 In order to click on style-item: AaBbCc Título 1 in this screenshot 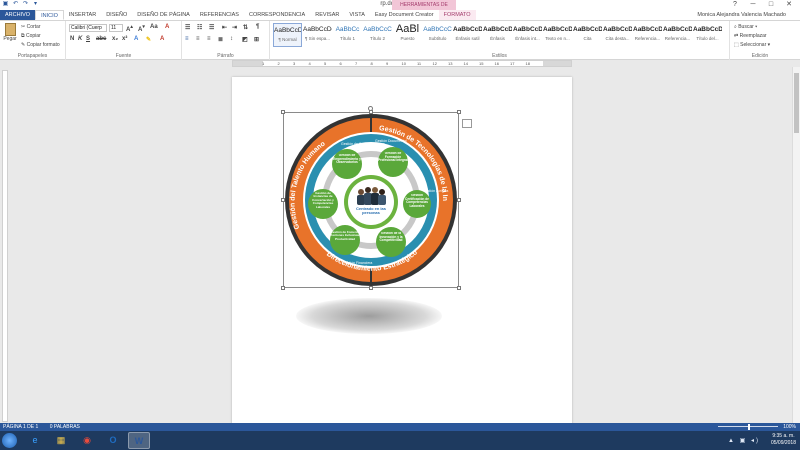, I will do `click(347, 35)`.